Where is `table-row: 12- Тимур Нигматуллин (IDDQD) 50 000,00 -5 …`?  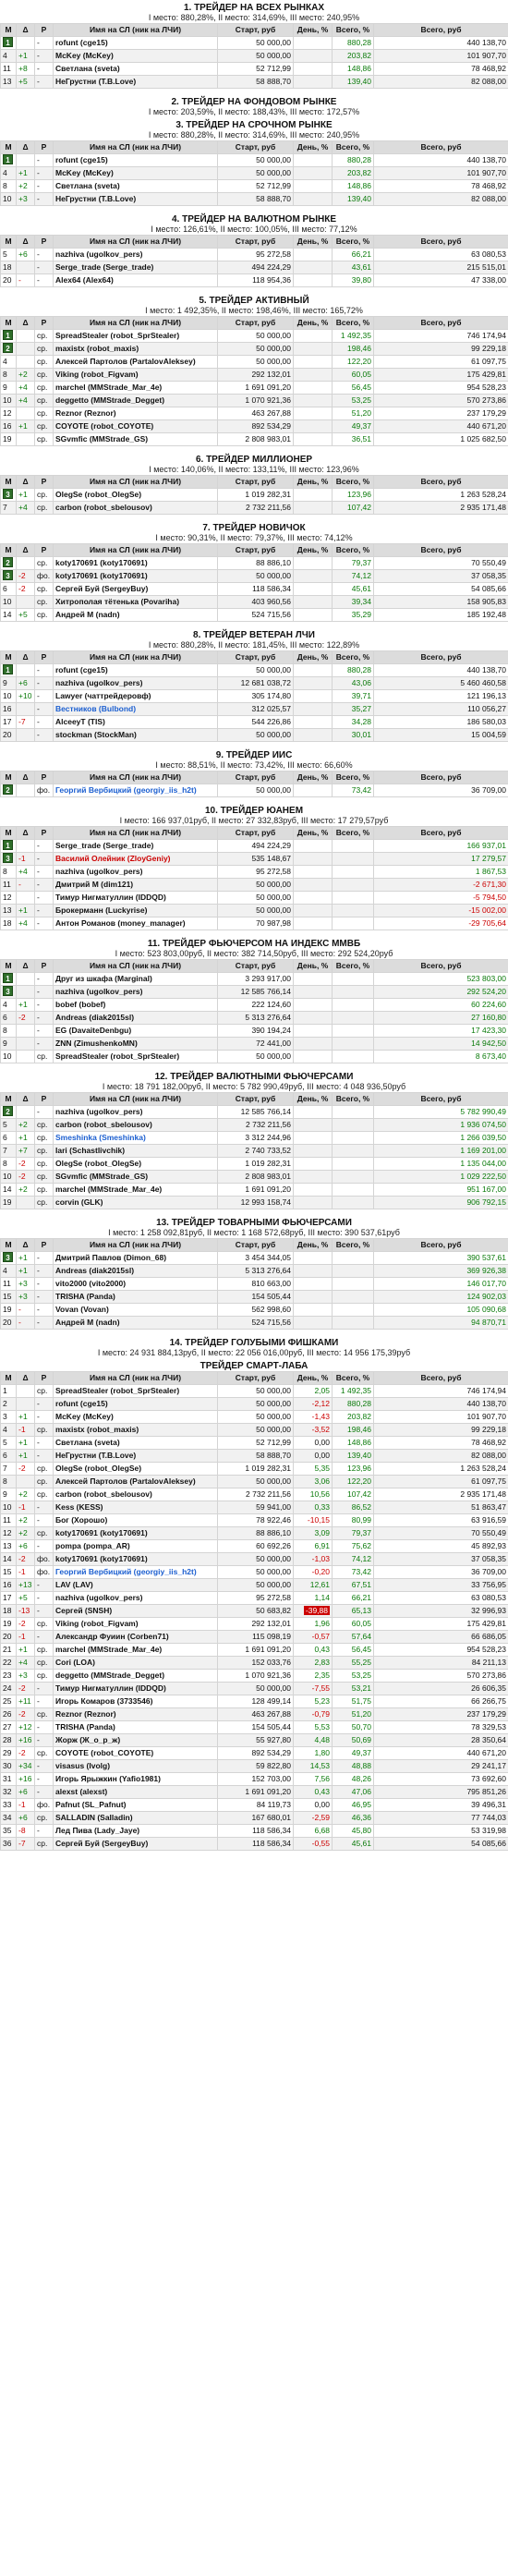
table-row: 12- Тимур Нигматуллин (IDDQD) 50 000,00 -5 … is located at coordinates (254, 898).